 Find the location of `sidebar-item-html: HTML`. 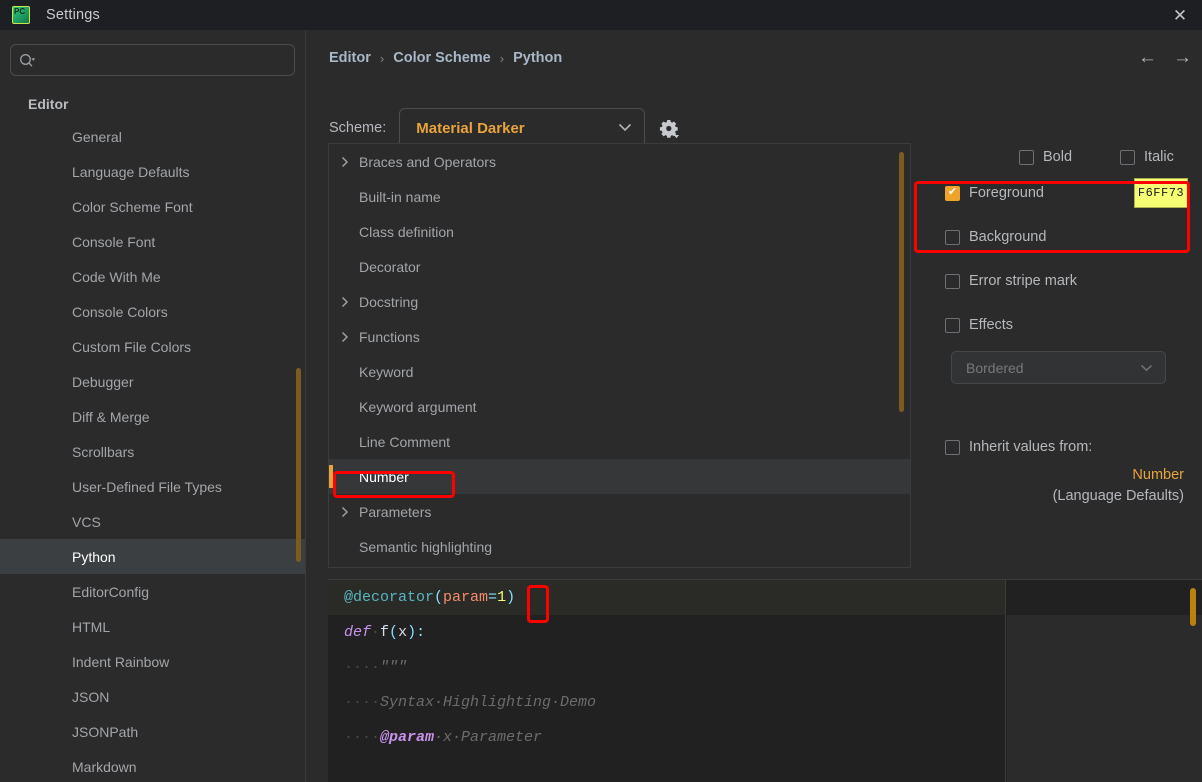

sidebar-item-html: HTML is located at coordinates (152, 626).